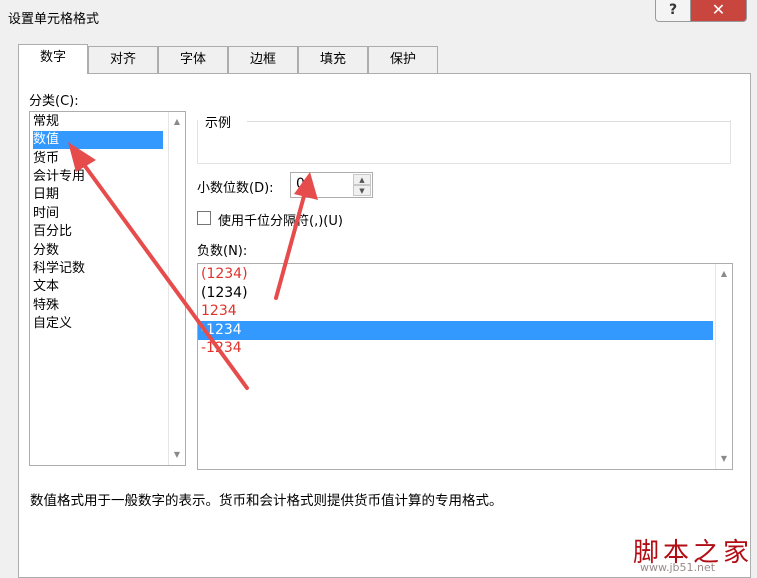  I want to click on category-item-currency: 货币, so click(46, 159).